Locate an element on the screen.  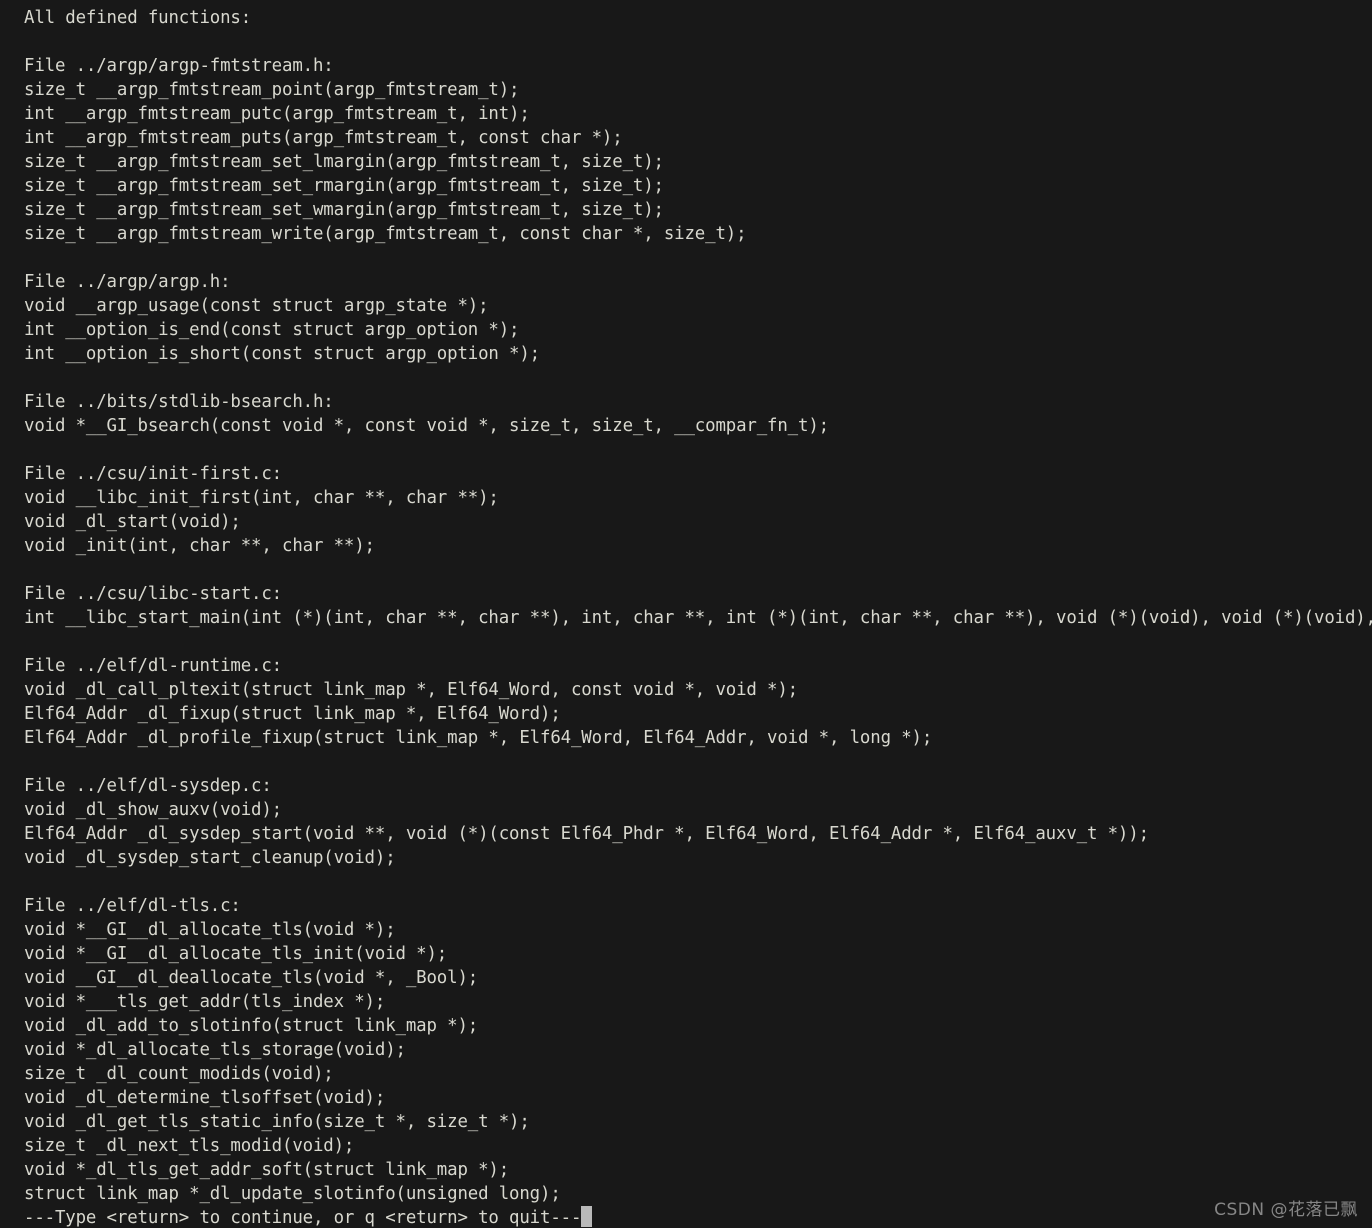
terminal-line: File ../bits/stdlib-bsearch.h: is located at coordinates (179, 402).